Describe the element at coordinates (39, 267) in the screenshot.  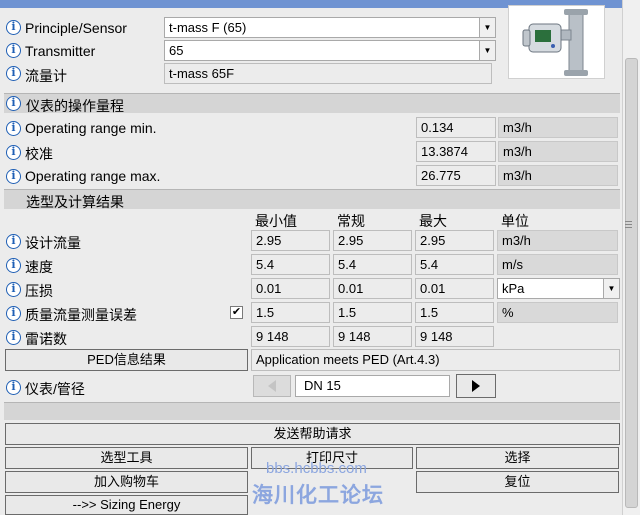
I see `velocity-label: 速度` at that location.